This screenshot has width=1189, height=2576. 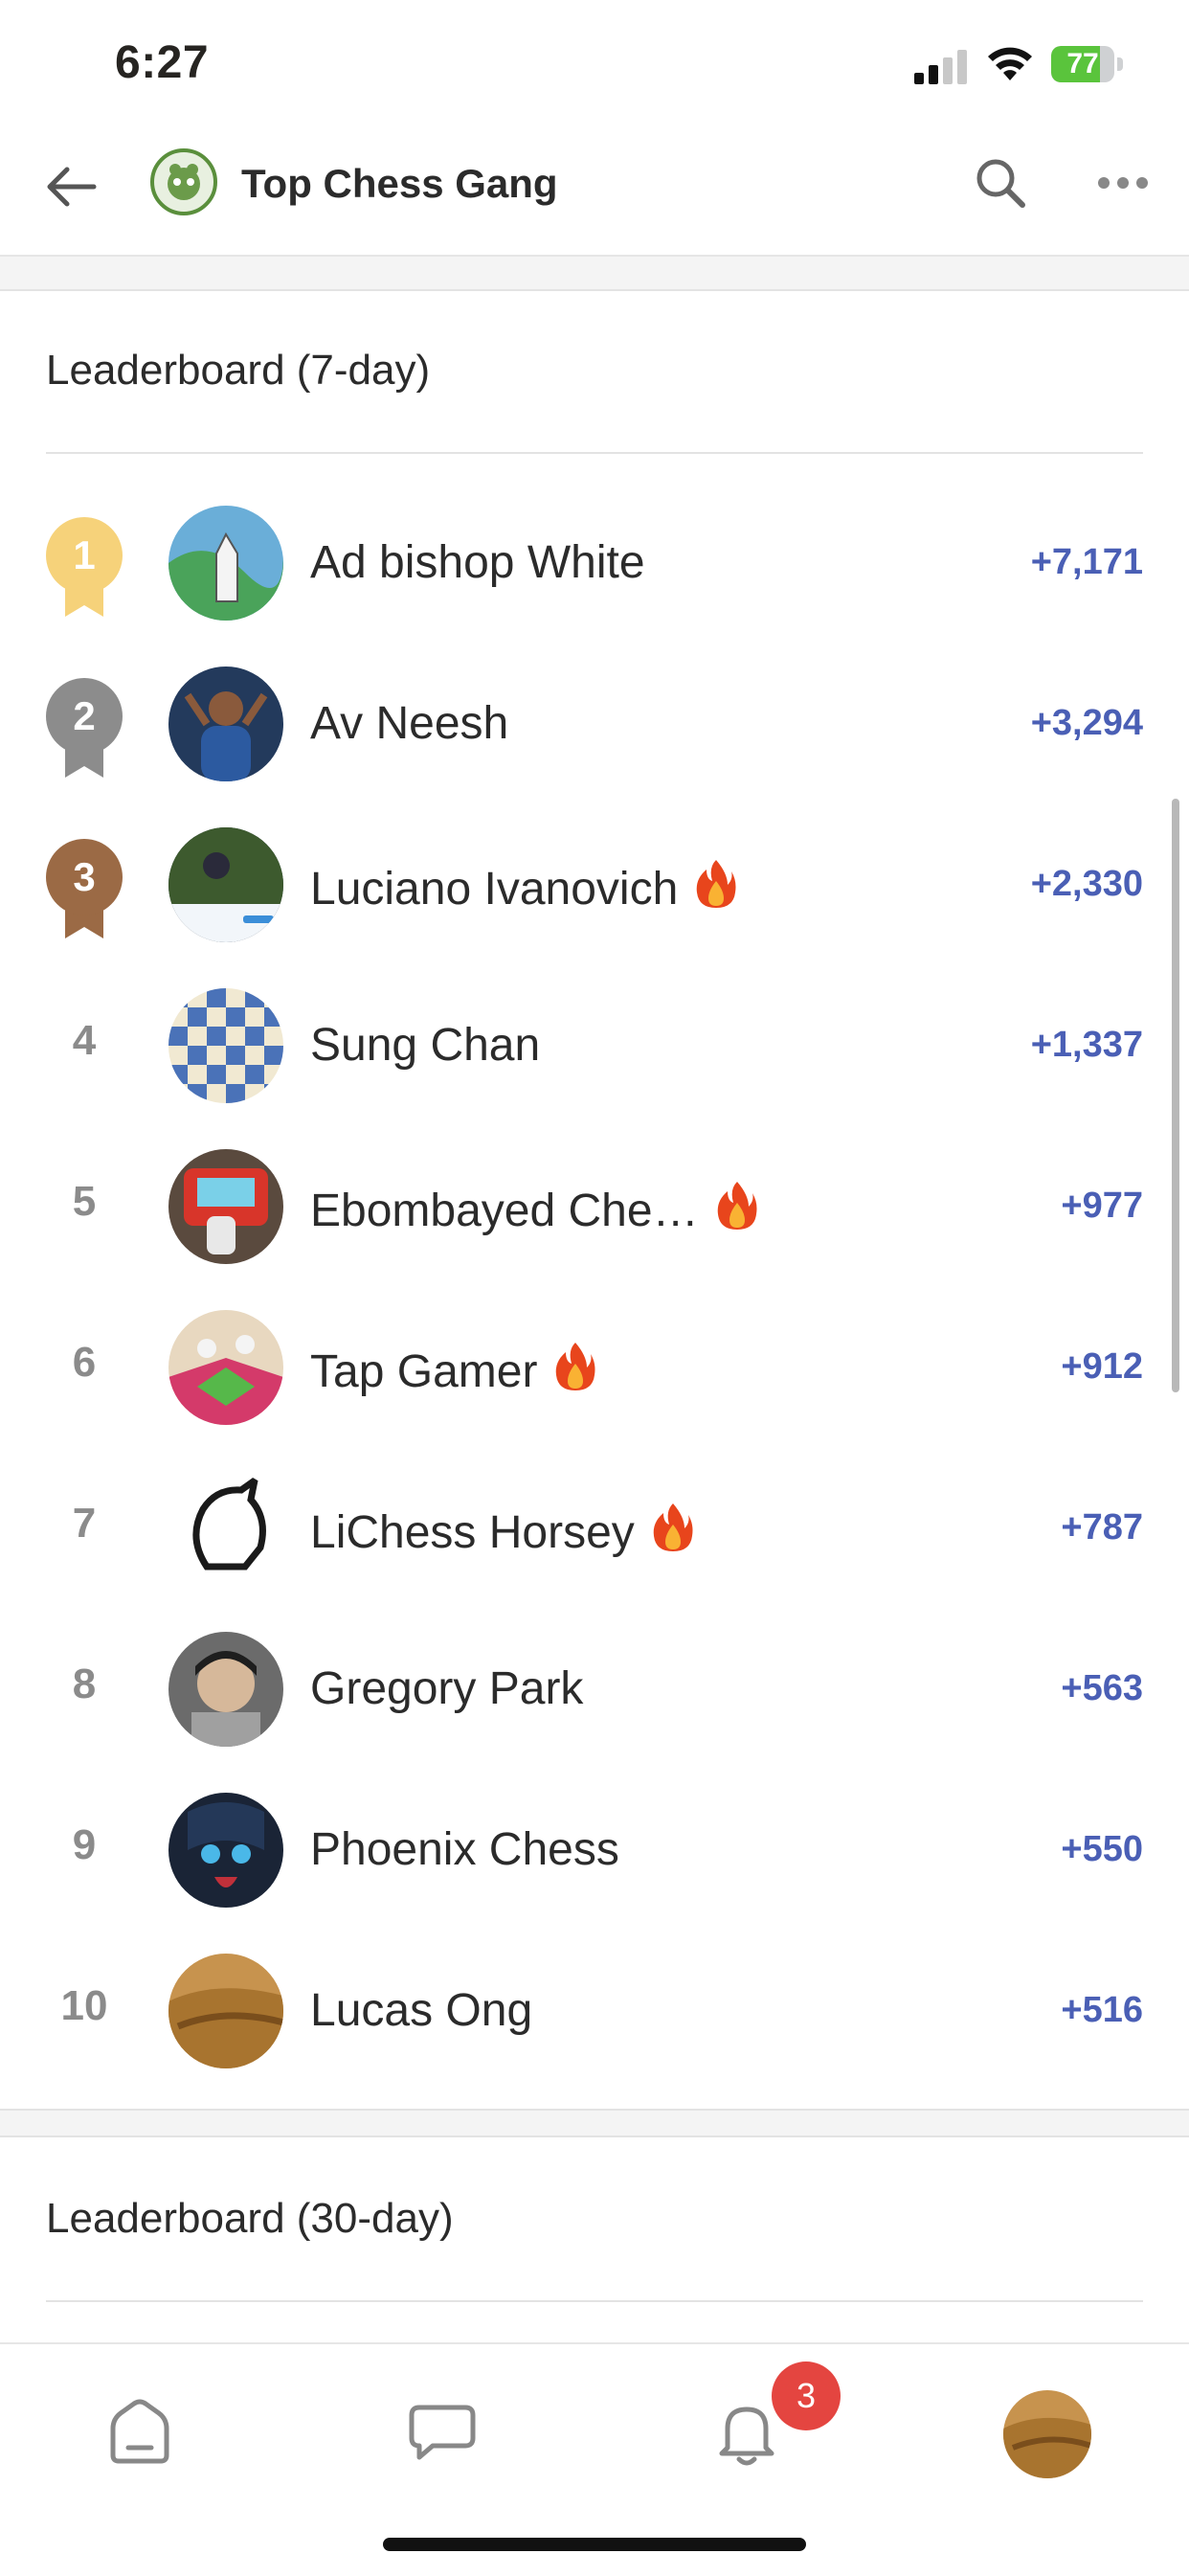 What do you see at coordinates (1102, 1206) in the screenshot?
I see `score-value: +977` at bounding box center [1102, 1206].